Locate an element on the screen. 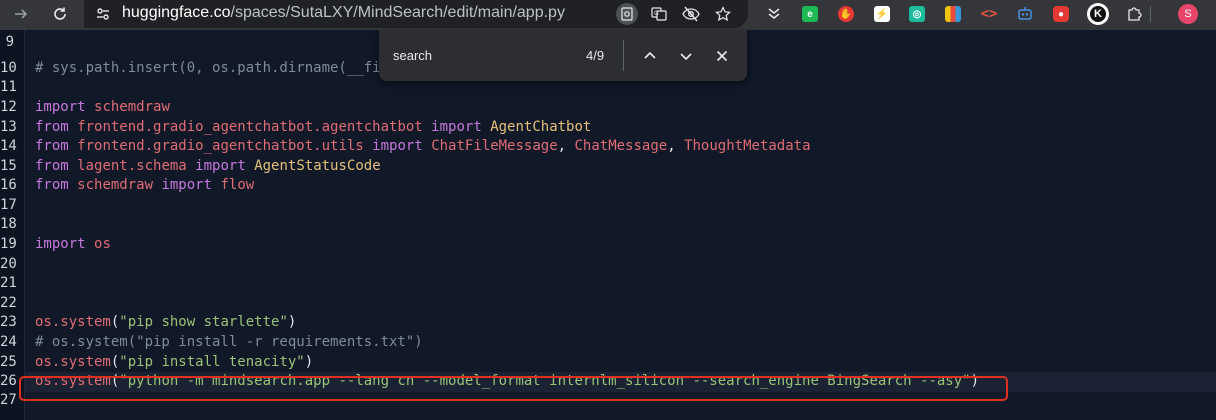 The image size is (1216, 420). line-number: 22 is located at coordinates (8, 303).